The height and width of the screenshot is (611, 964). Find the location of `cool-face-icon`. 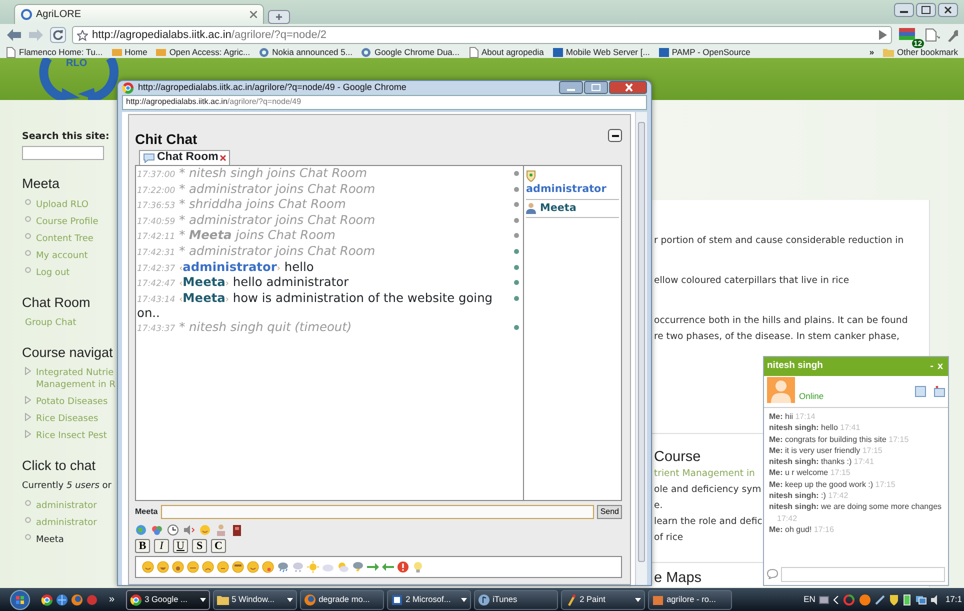

cool-face-icon is located at coordinates (238, 567).